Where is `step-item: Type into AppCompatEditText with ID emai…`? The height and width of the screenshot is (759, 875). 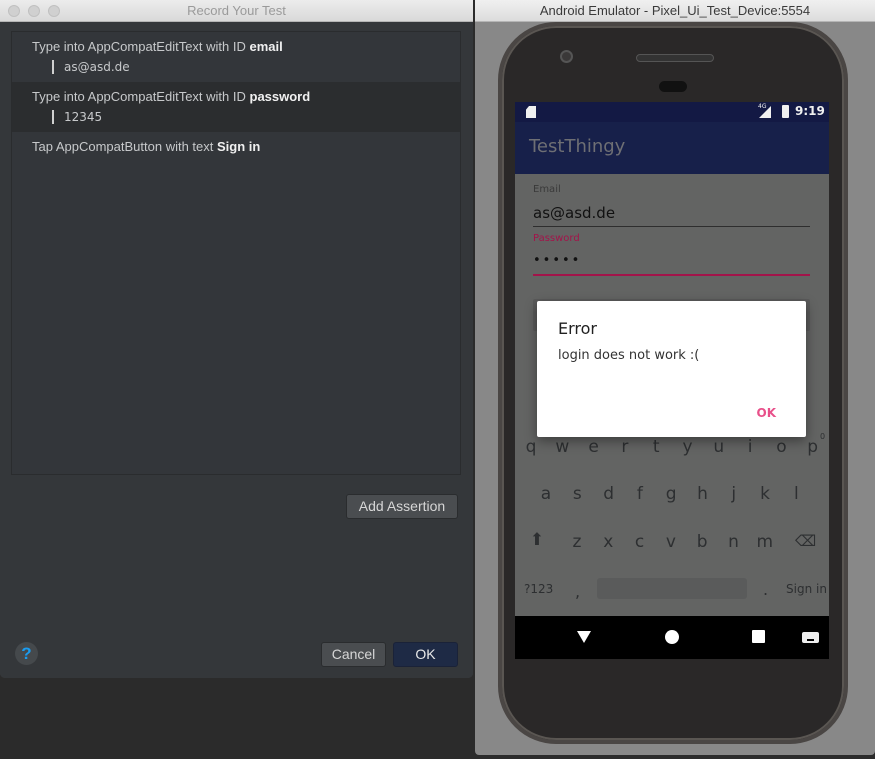 step-item: Type into AppCompatEditText with ID emai… is located at coordinates (236, 57).